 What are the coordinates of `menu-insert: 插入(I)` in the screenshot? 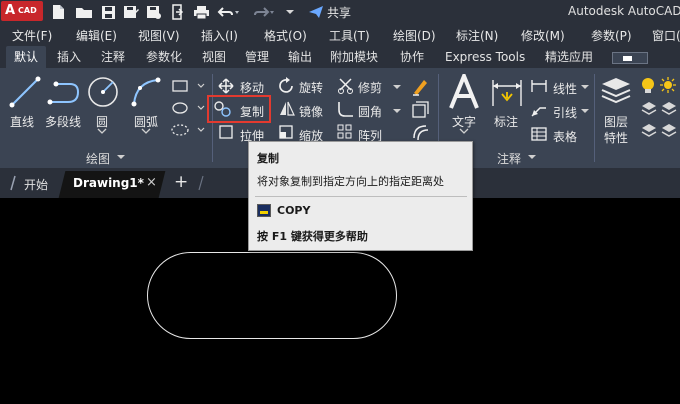 It's located at (219, 35).